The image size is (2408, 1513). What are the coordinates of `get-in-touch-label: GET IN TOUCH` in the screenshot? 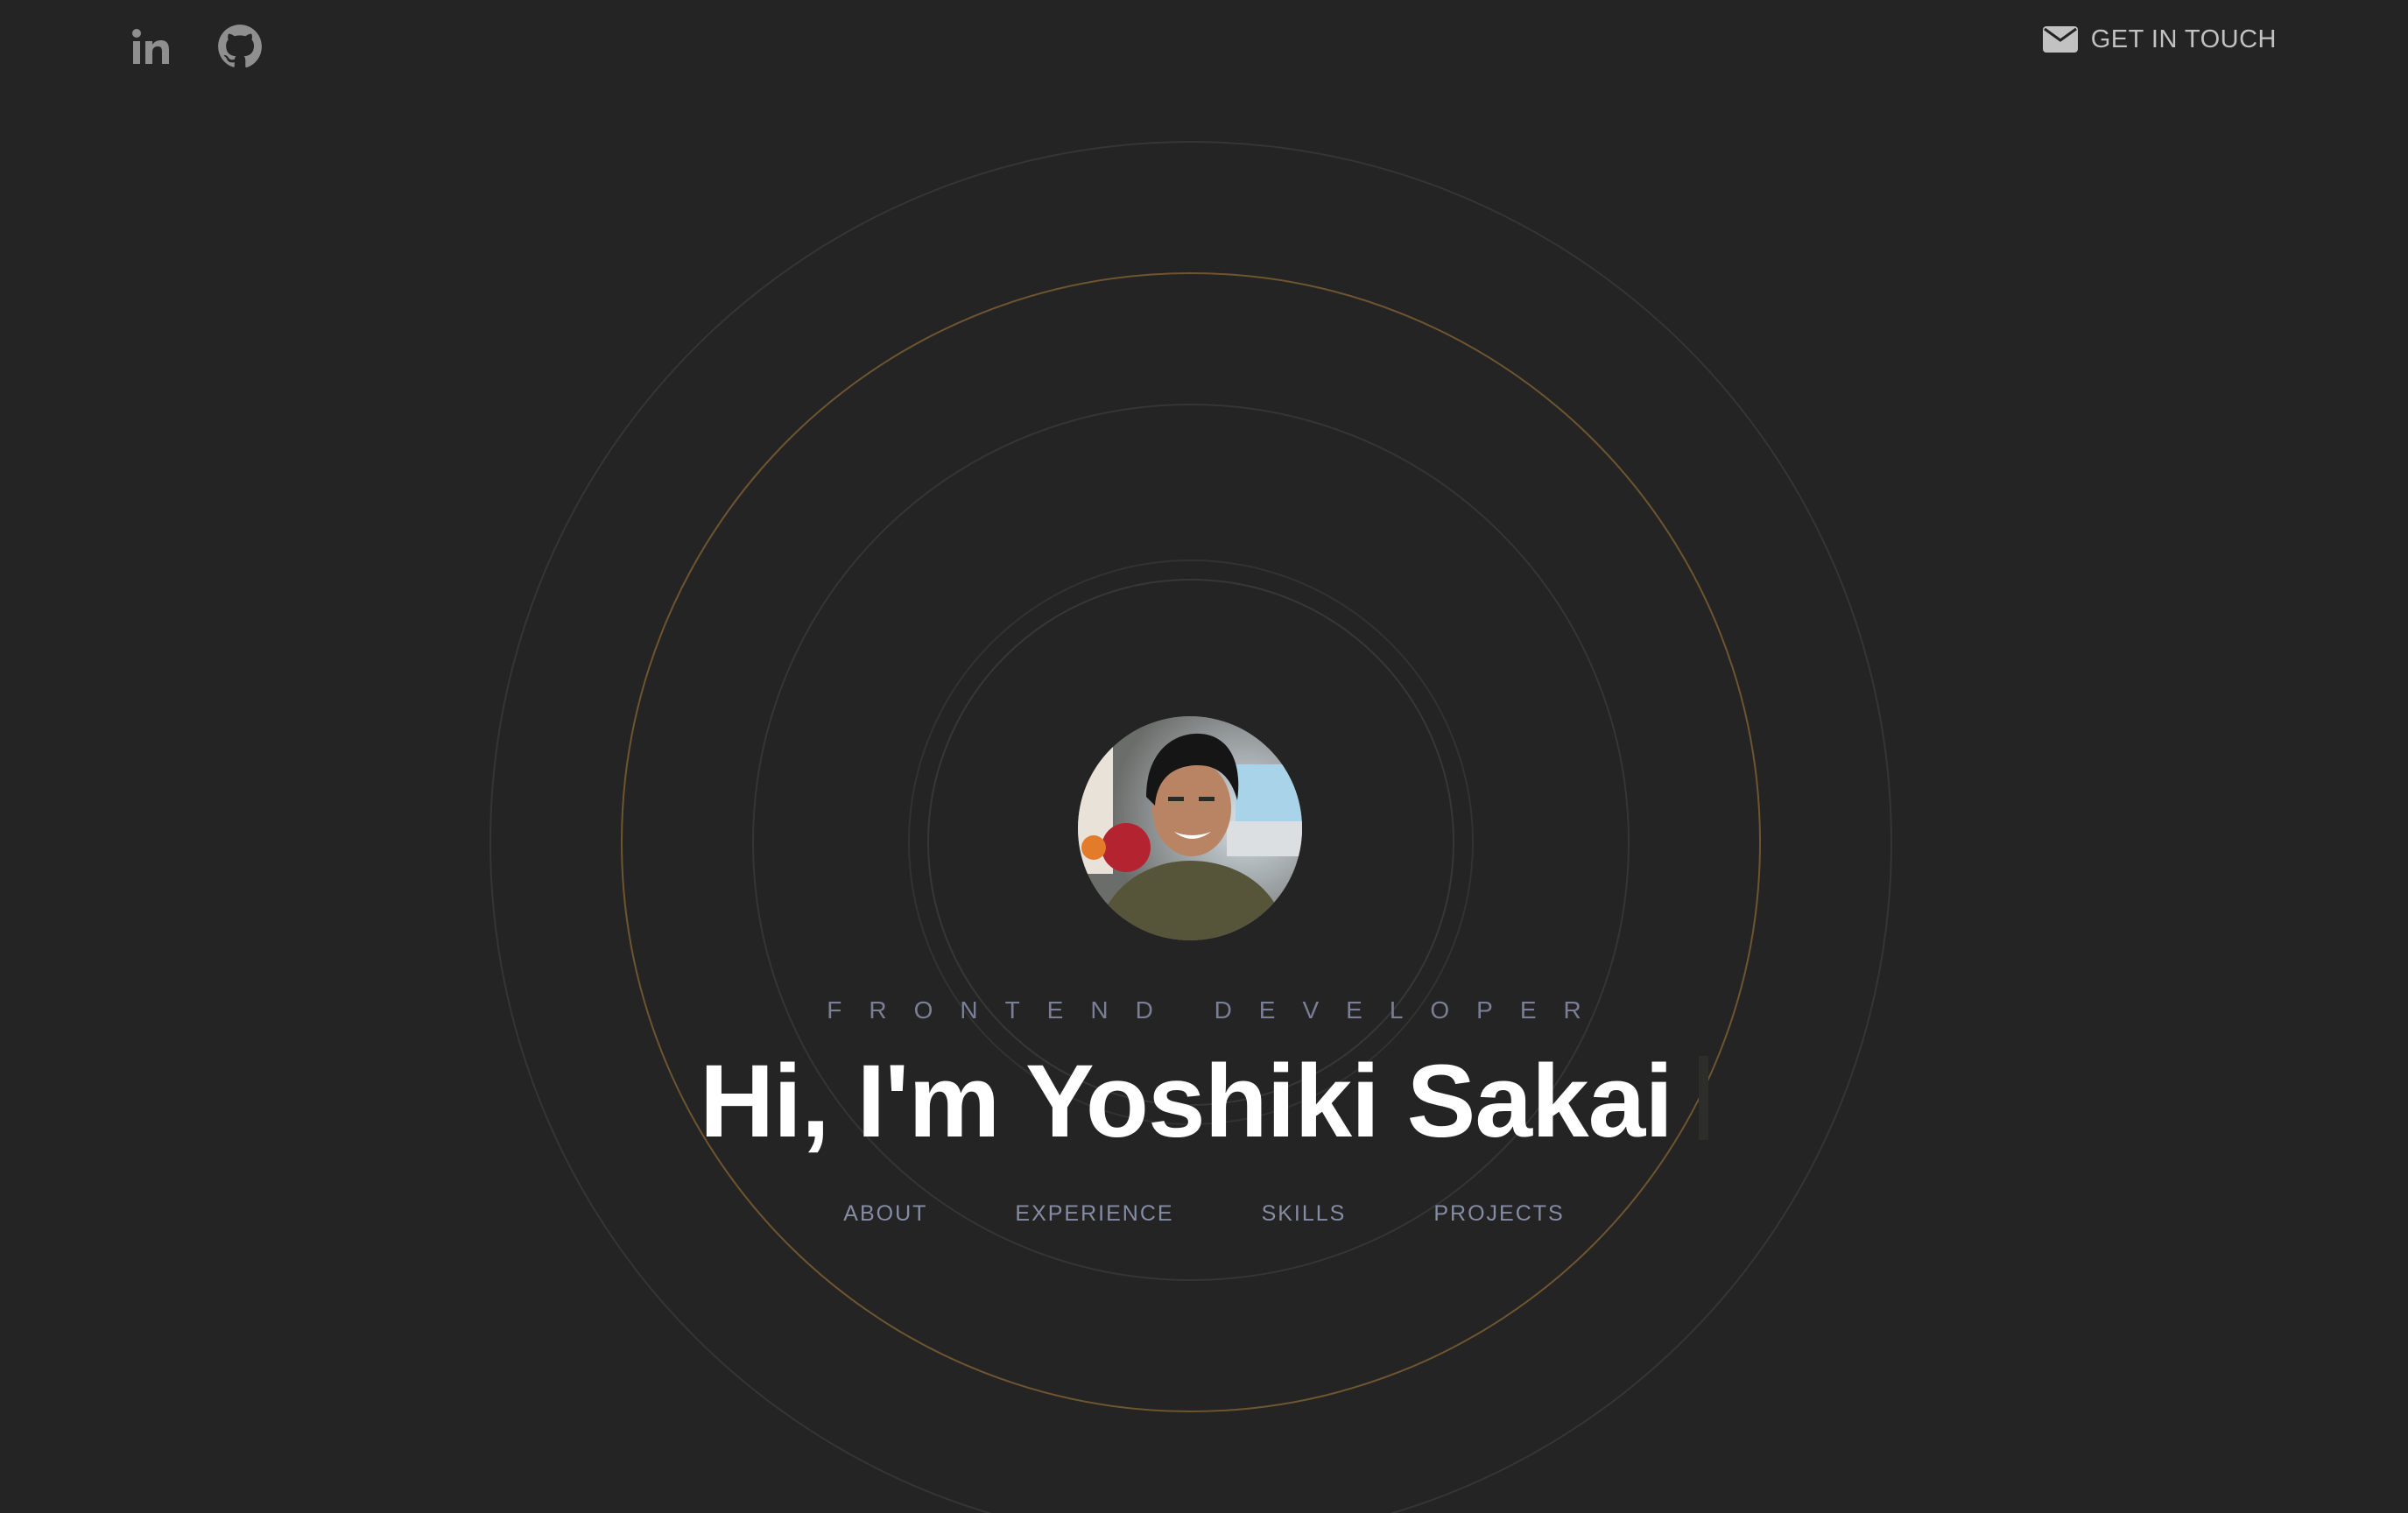 It's located at (2183, 39).